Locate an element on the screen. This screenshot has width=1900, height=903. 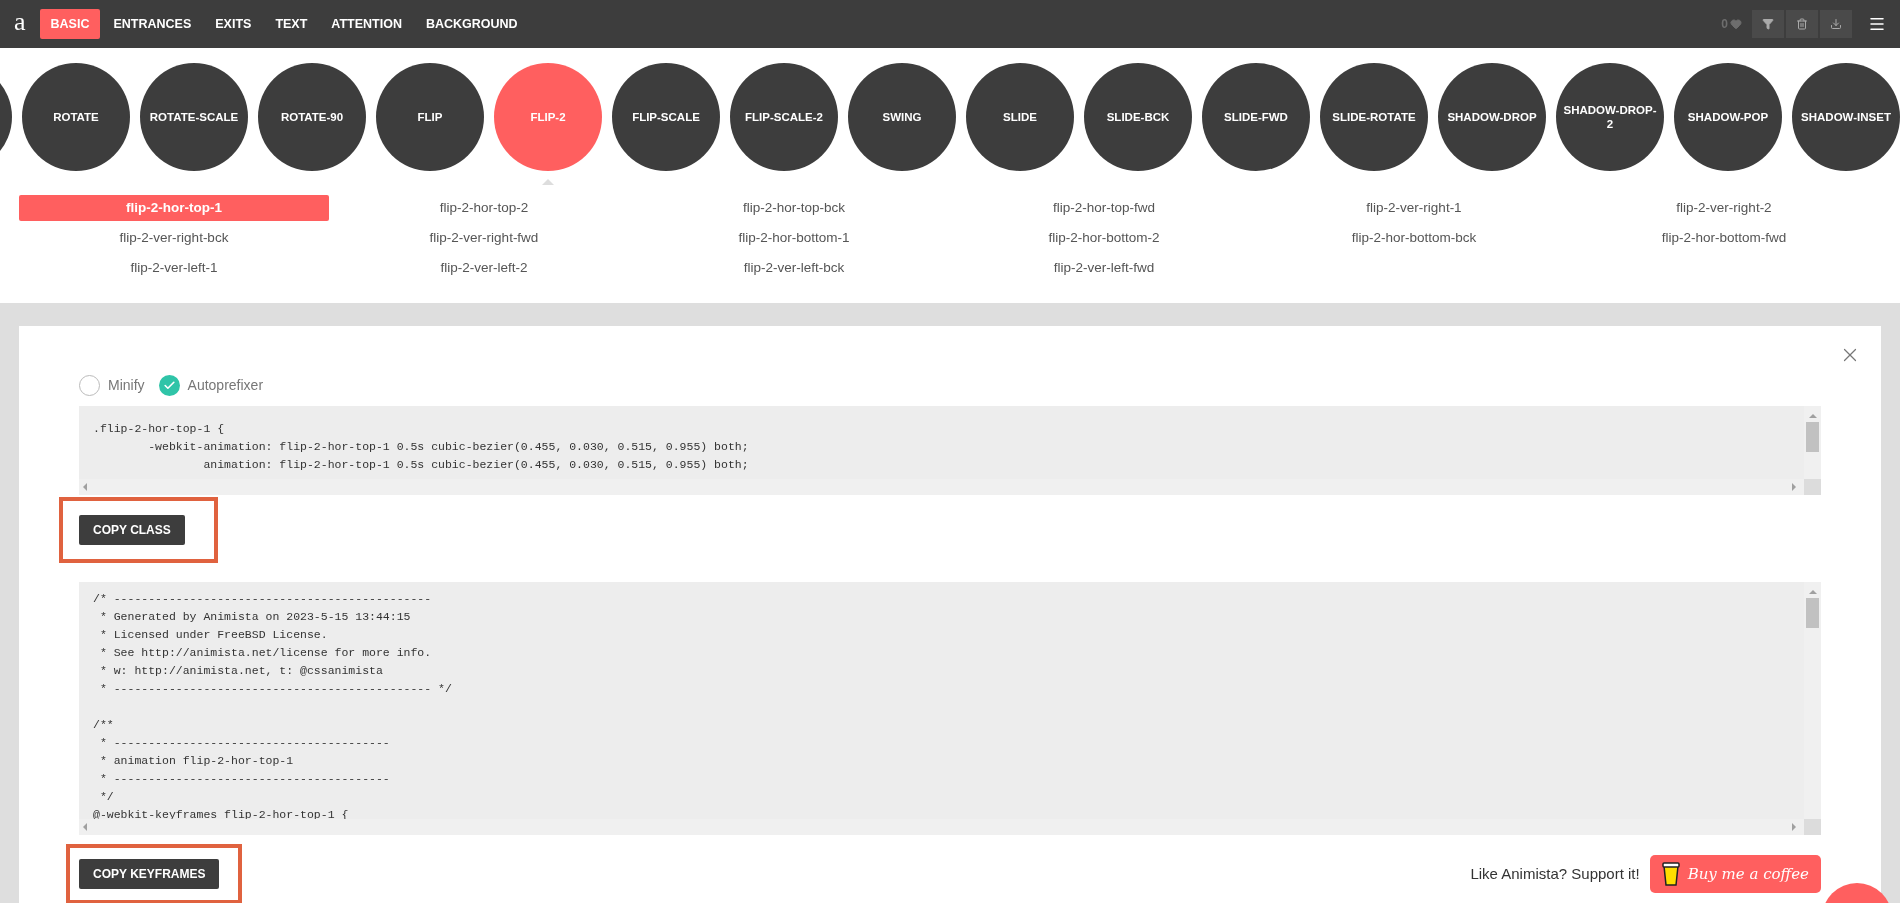
check-icon is located at coordinates (169, 385).